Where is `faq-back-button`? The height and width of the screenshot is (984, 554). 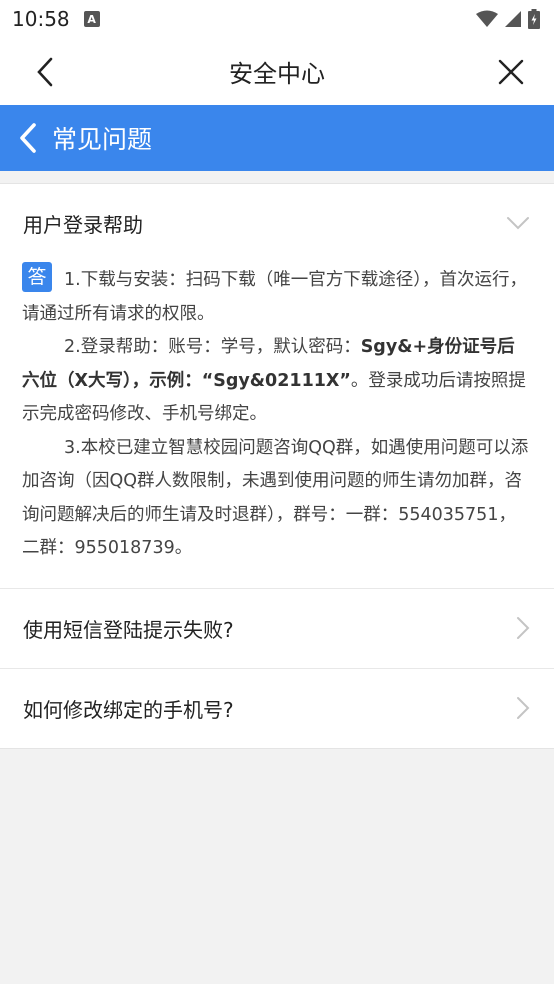
faq-back-button is located at coordinates (28, 138).